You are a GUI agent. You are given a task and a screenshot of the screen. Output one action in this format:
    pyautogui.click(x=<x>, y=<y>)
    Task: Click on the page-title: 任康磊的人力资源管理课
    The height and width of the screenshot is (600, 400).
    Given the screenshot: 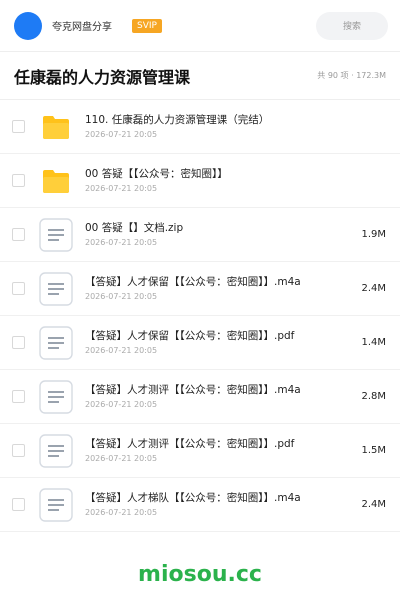 What is the action you would take?
    pyautogui.click(x=102, y=77)
    